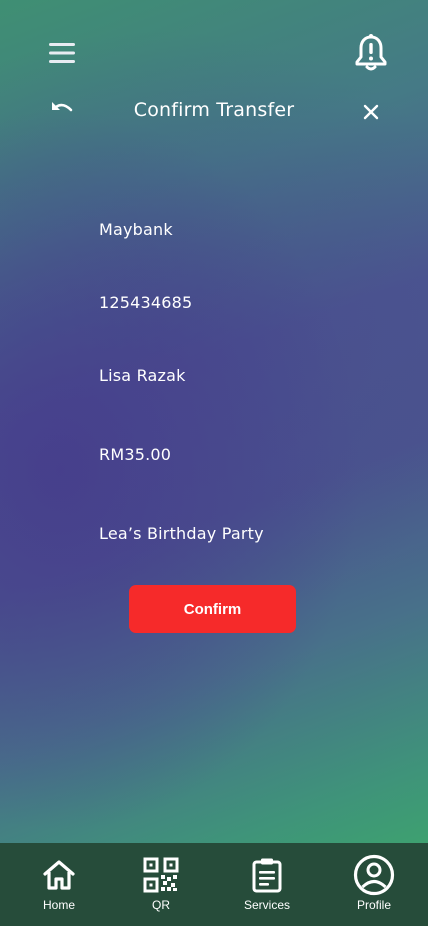 The image size is (428, 926). Describe the element at coordinates (161, 875) in the screenshot. I see `qr-code-icon` at that location.